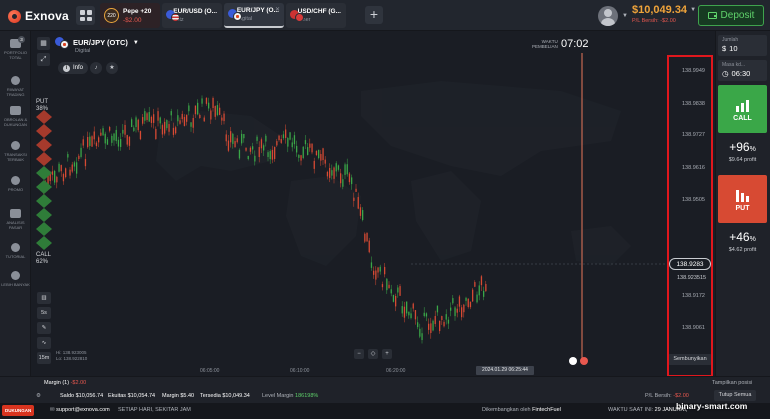  What do you see at coordinates (359, 354) in the screenshot?
I see `zoom-out-button: −` at bounding box center [359, 354].